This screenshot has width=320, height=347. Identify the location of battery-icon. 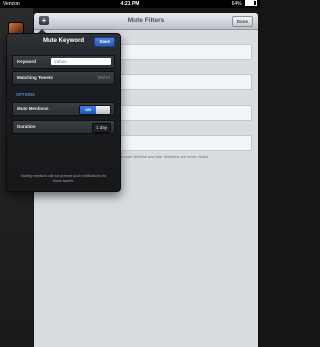
(251, 3).